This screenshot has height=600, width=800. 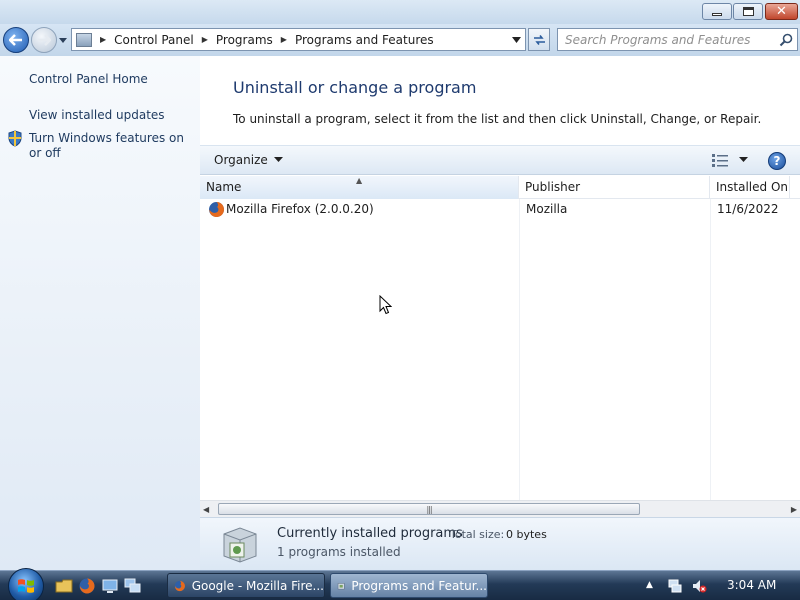 I want to click on forward-arrow-icon, so click(x=44, y=40).